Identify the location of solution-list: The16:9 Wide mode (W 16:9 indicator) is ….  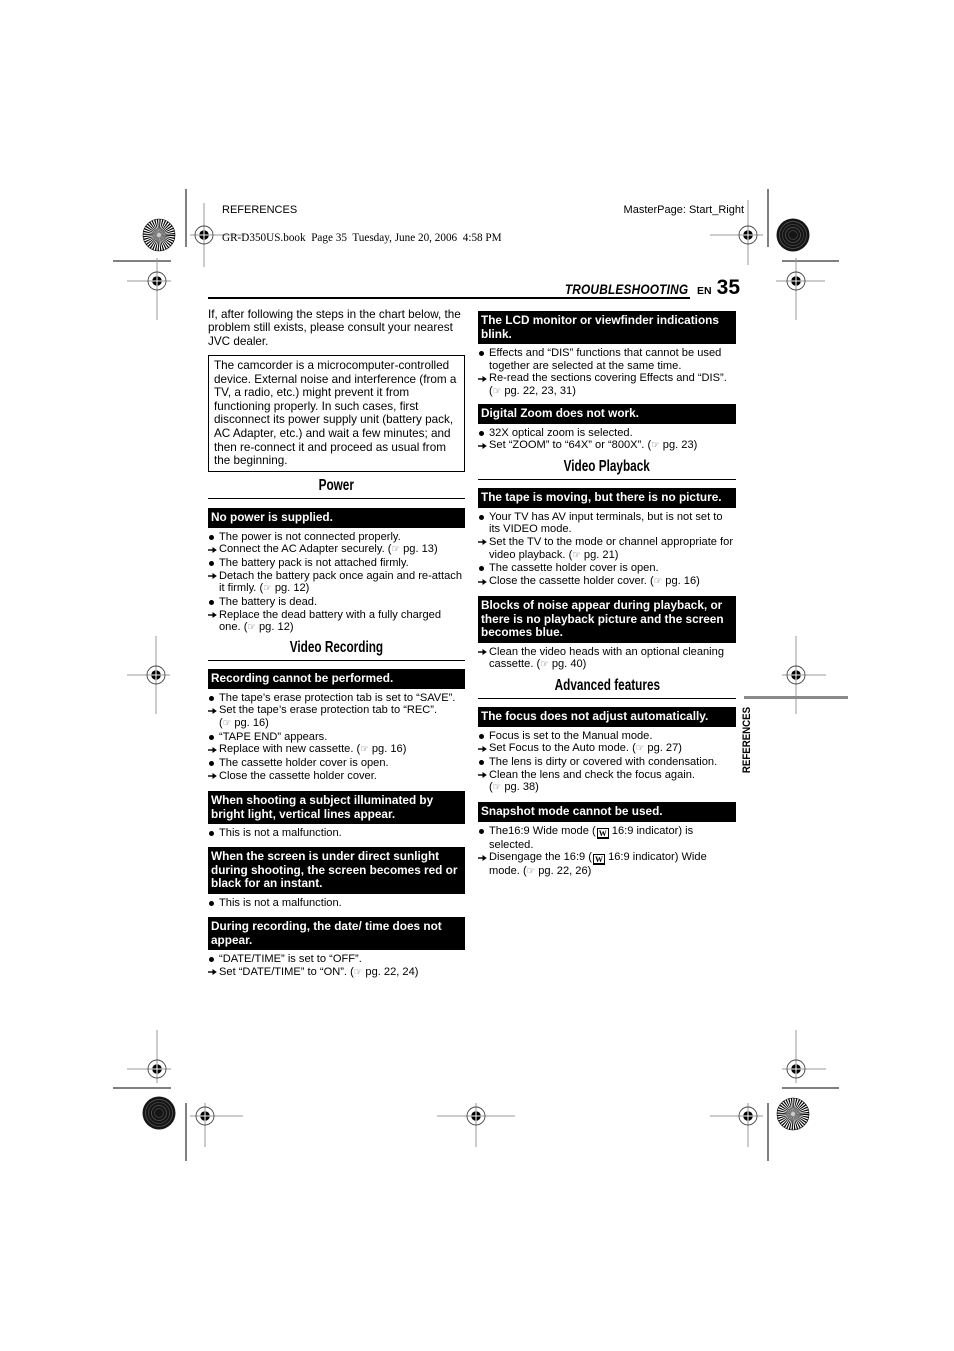
(607, 852).